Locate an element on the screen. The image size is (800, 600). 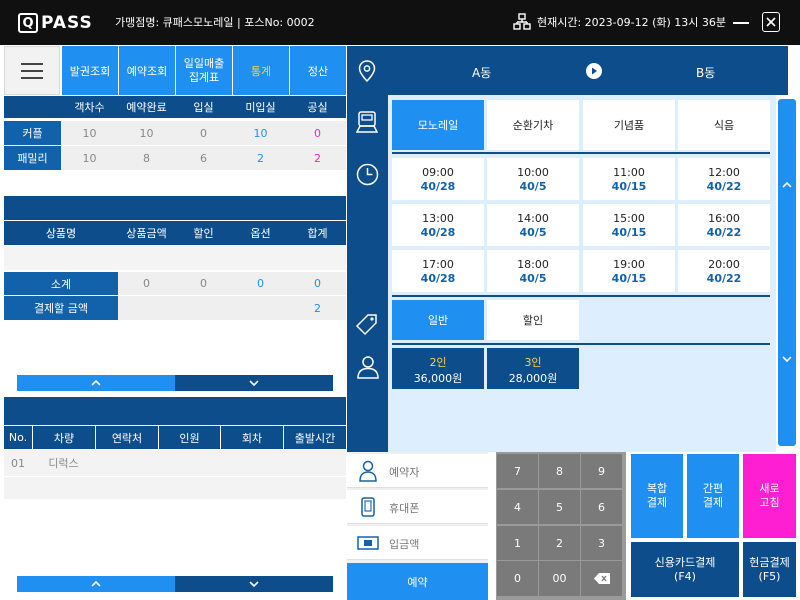
product-scroll-down-button is located at coordinates (254, 383).